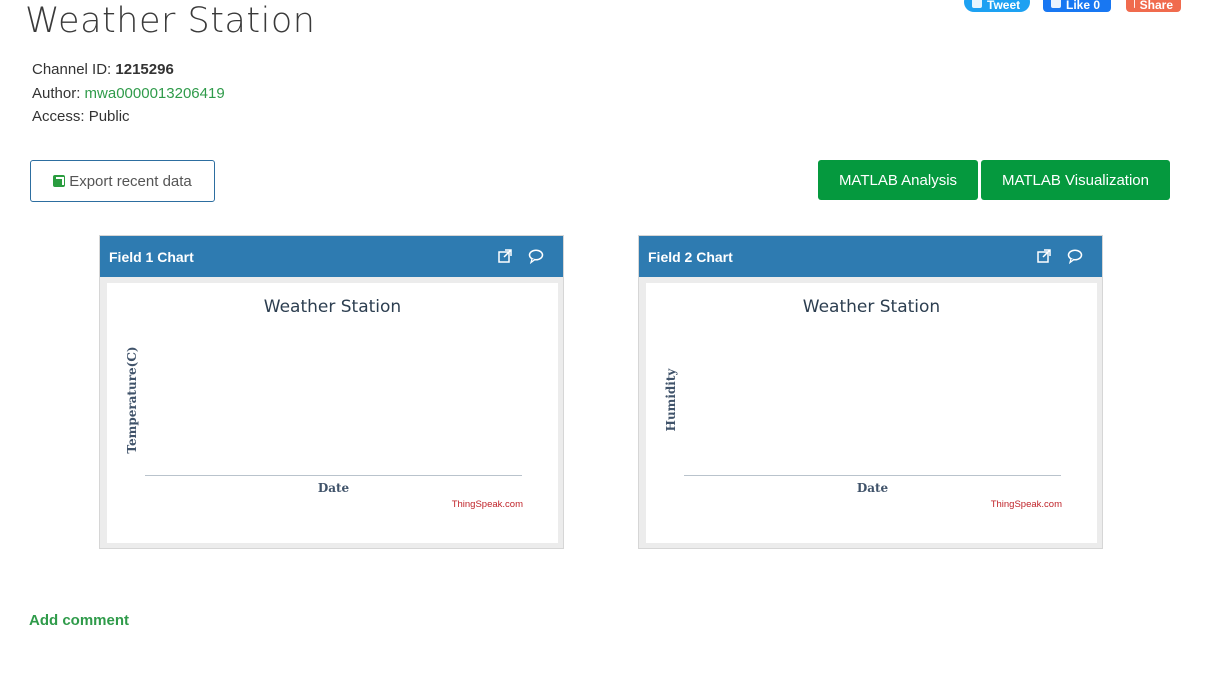 This screenshot has width=1210, height=695. I want to click on export-label: Export recent data, so click(130, 181).